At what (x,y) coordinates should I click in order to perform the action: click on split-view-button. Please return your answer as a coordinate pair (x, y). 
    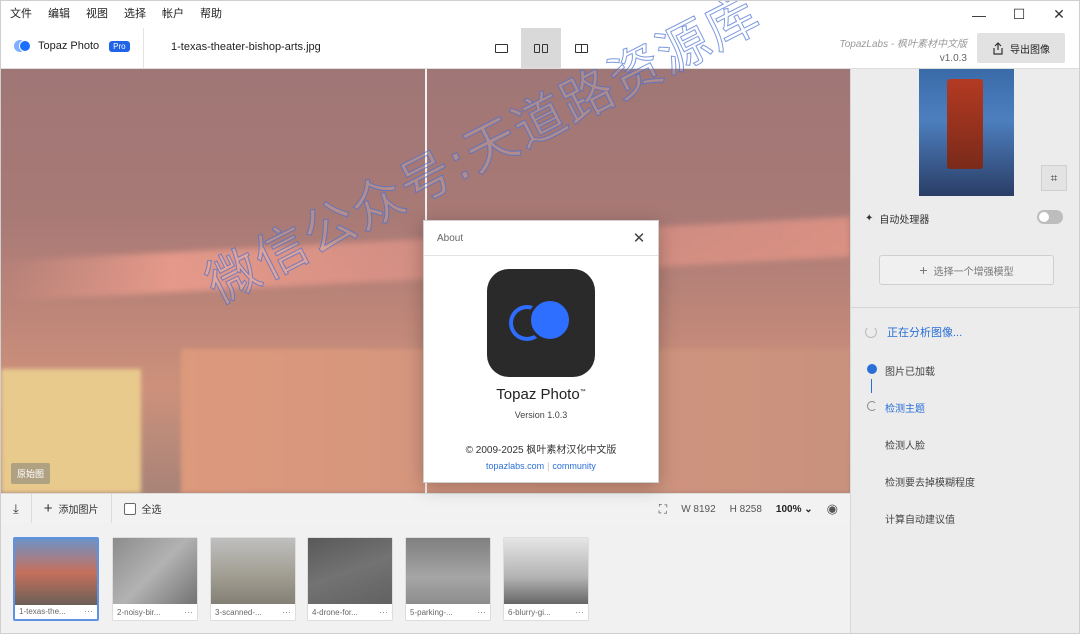
    Looking at the image, I should click on (581, 48).